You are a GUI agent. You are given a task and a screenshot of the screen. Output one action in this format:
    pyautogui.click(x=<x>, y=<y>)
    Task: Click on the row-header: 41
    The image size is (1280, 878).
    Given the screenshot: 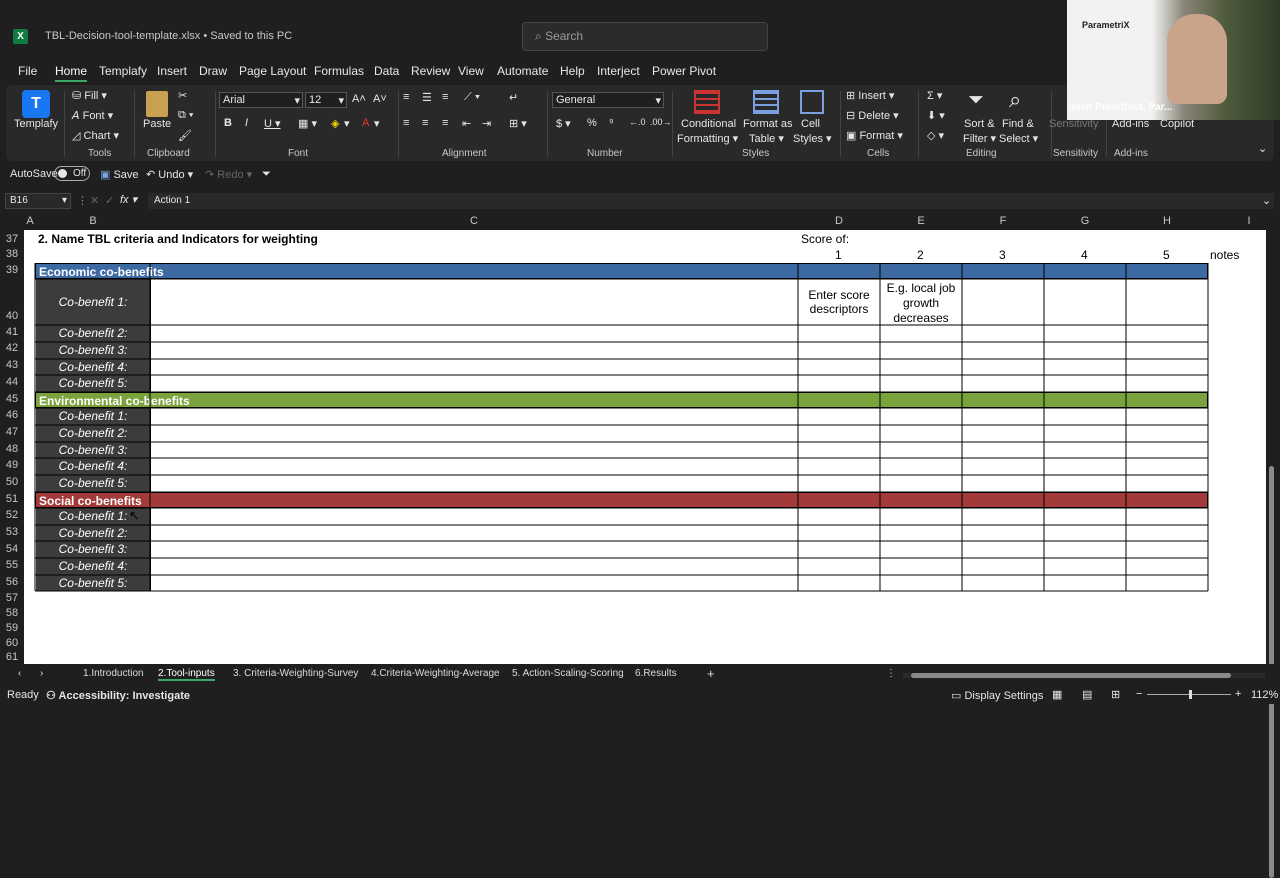 What is the action you would take?
    pyautogui.click(x=12, y=333)
    